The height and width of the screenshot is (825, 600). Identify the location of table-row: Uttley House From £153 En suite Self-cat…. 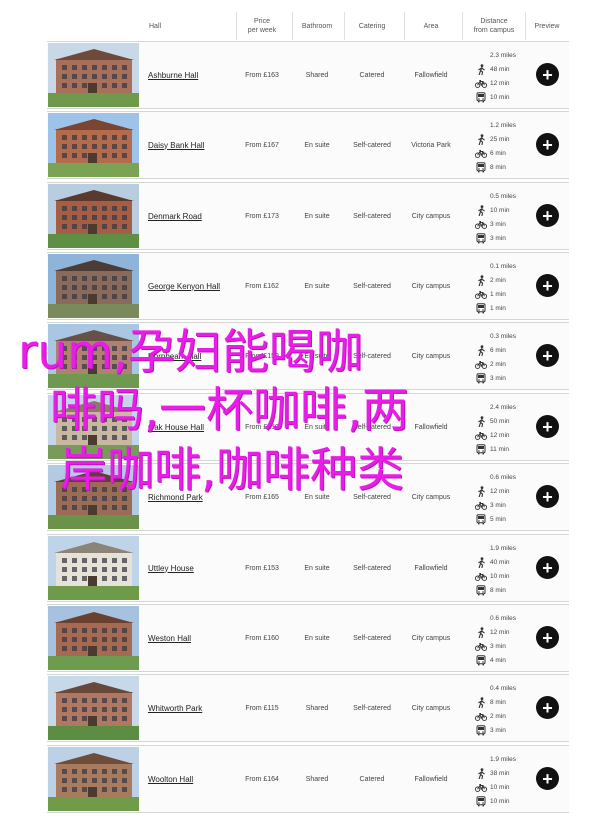
(308, 568).